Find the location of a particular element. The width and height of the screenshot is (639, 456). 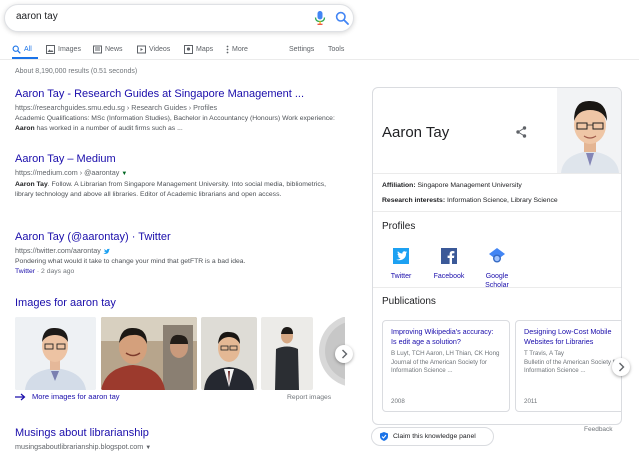

standing-person-image is located at coordinates (287, 353).